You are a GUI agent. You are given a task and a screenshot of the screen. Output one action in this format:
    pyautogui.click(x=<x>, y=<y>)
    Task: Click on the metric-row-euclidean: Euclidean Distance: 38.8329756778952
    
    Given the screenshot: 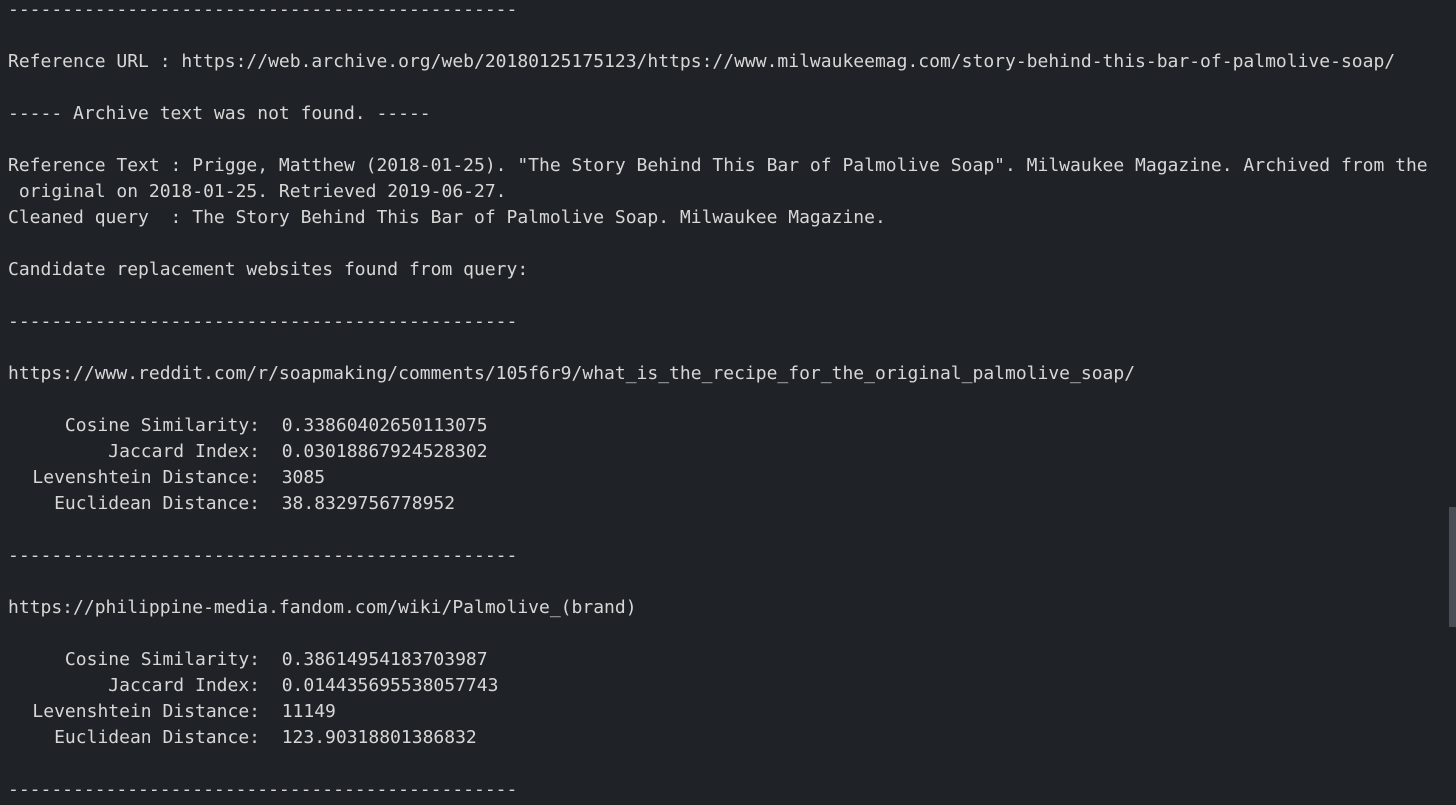 What is the action you would take?
    pyautogui.click(x=728, y=504)
    